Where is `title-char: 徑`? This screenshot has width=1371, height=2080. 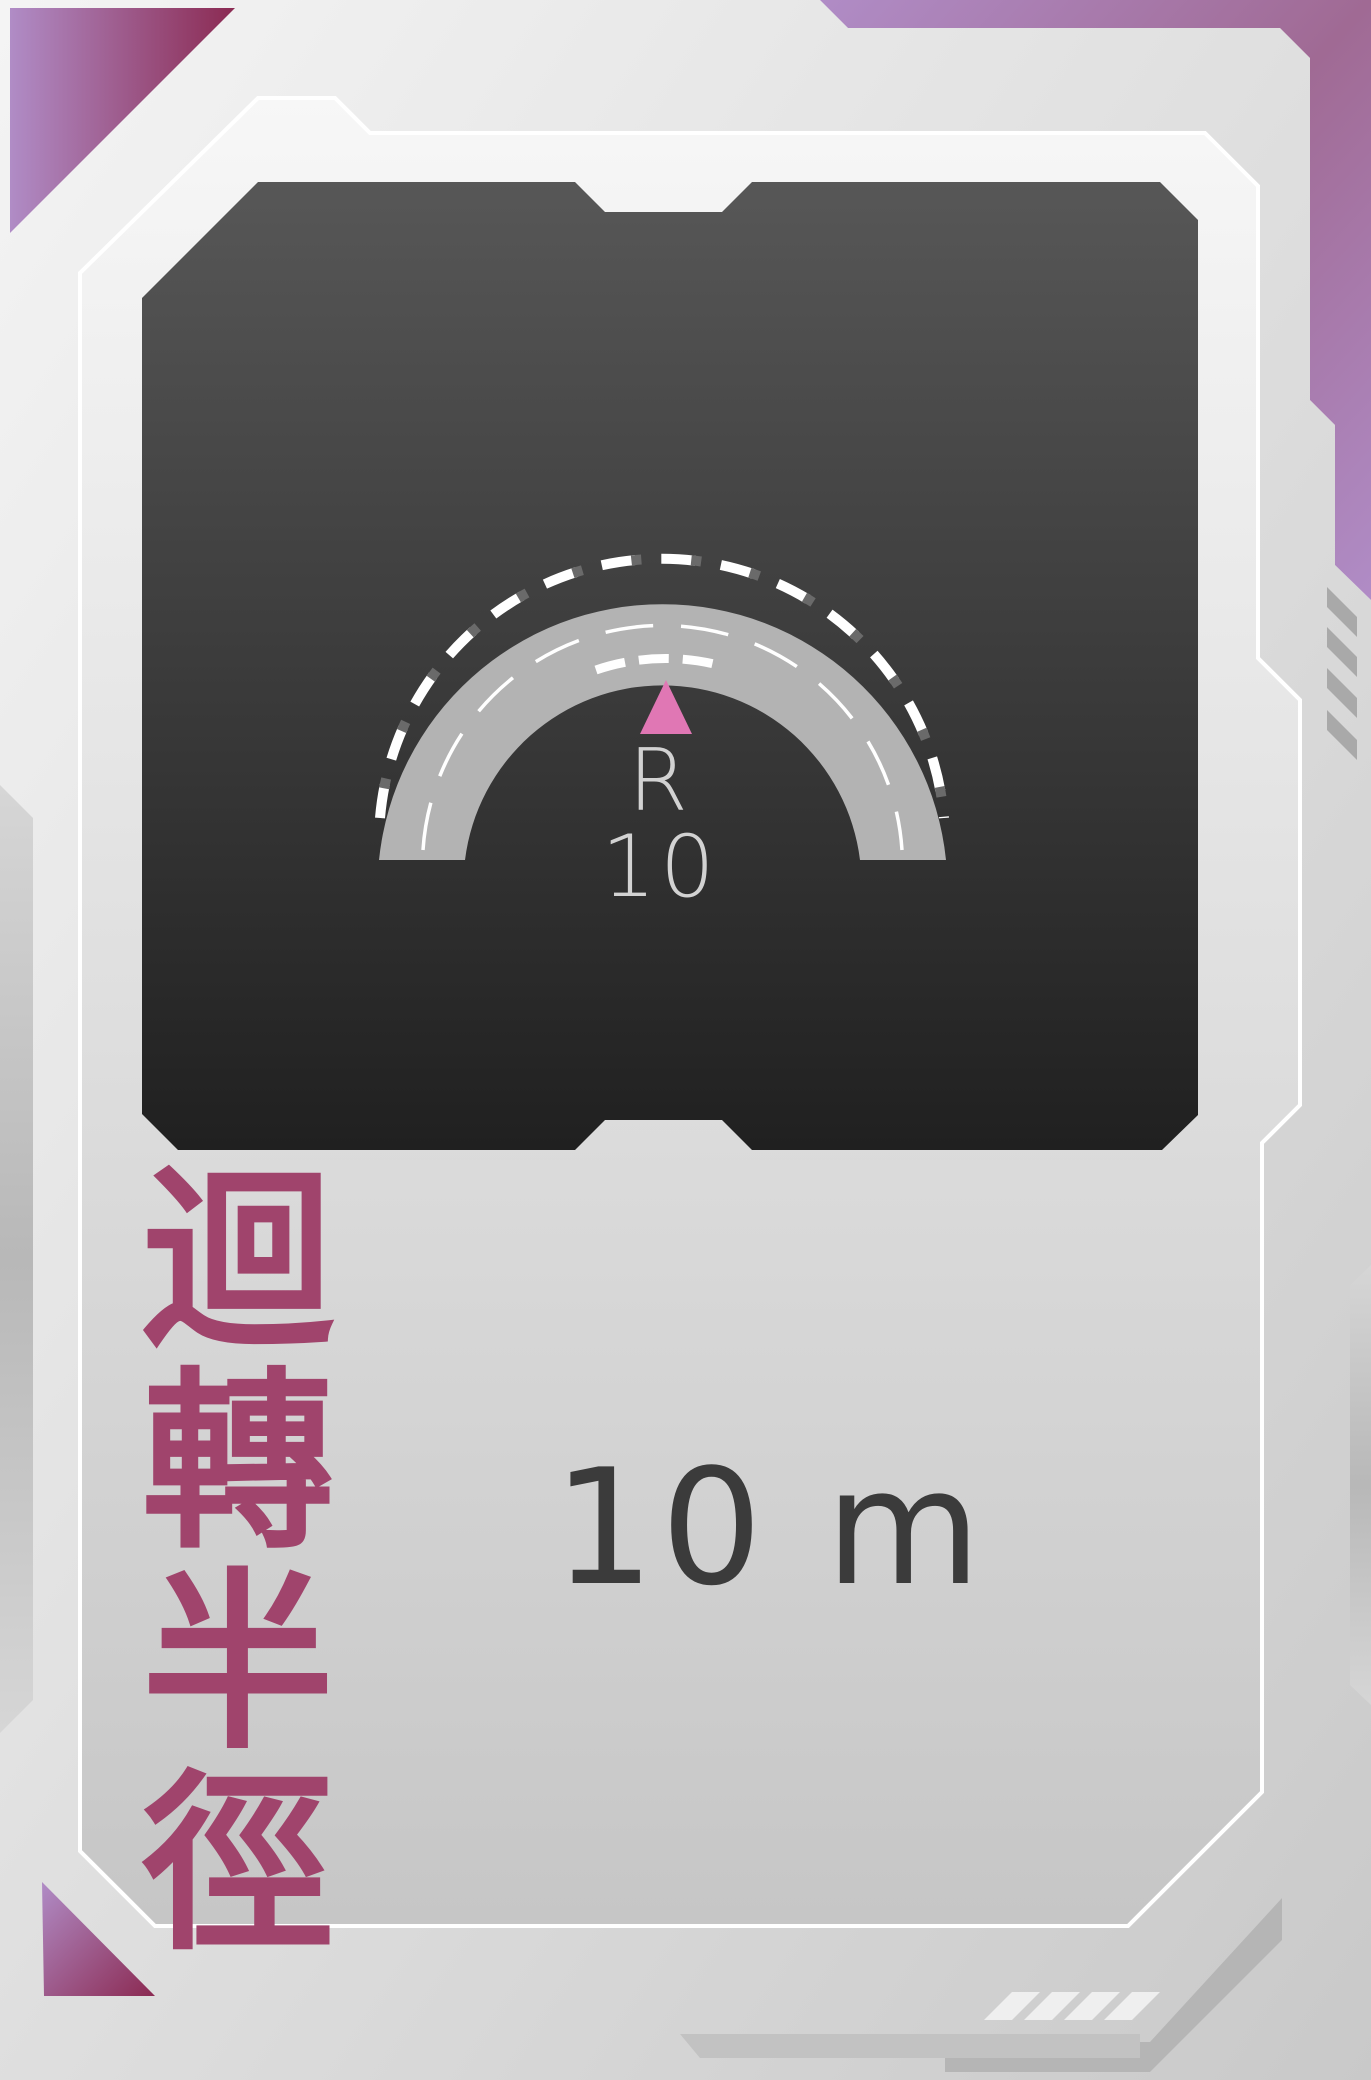 title-char: 徑 is located at coordinates (238, 1865).